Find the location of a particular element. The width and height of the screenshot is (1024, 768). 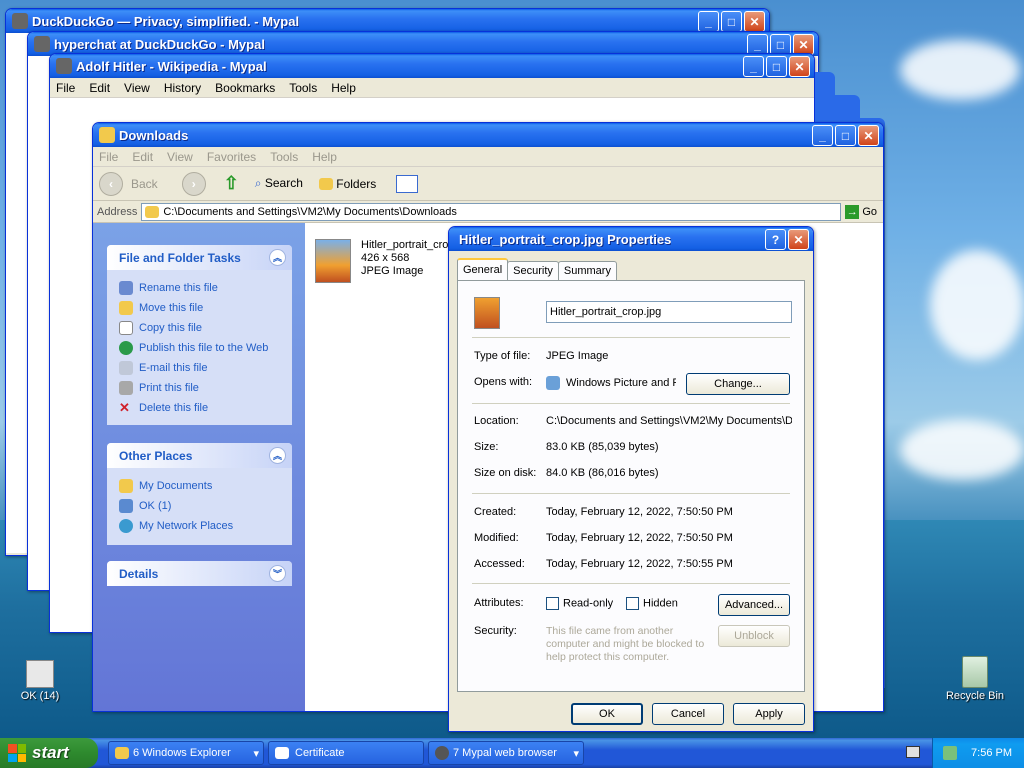

desktop-cloud is located at coordinates (977, 305).